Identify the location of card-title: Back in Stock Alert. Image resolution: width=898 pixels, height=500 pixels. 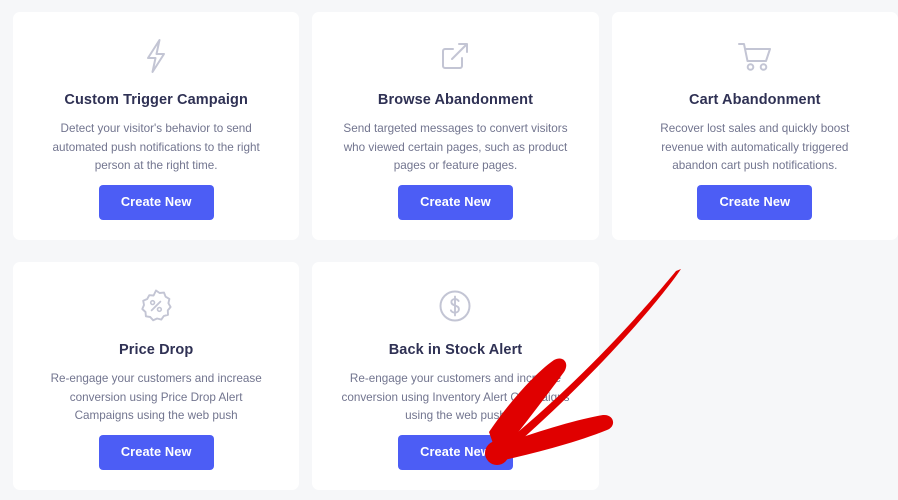
(455, 350).